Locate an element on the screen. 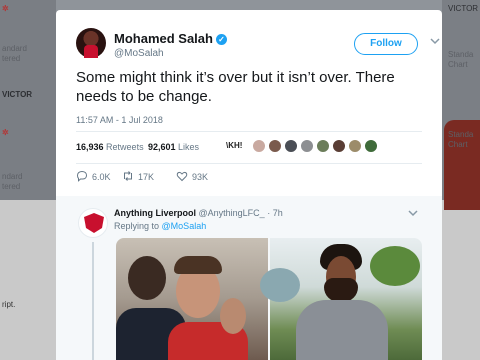  author-name-text: Mohamed Salah is located at coordinates (163, 38).